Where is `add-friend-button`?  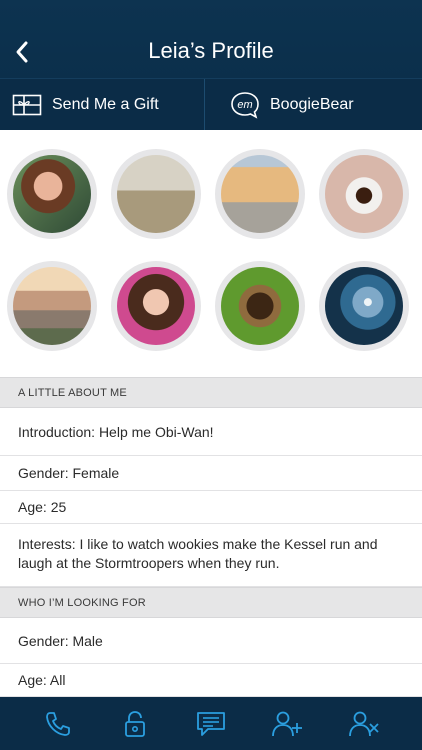 add-friend-button is located at coordinates (287, 724).